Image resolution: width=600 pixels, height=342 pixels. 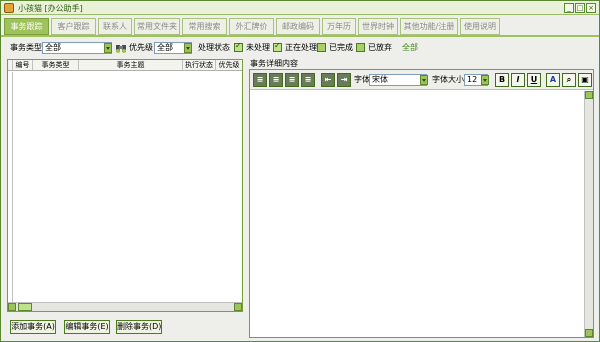 What do you see at coordinates (25, 307) in the screenshot?
I see `scrollbar-thumb` at bounding box center [25, 307].